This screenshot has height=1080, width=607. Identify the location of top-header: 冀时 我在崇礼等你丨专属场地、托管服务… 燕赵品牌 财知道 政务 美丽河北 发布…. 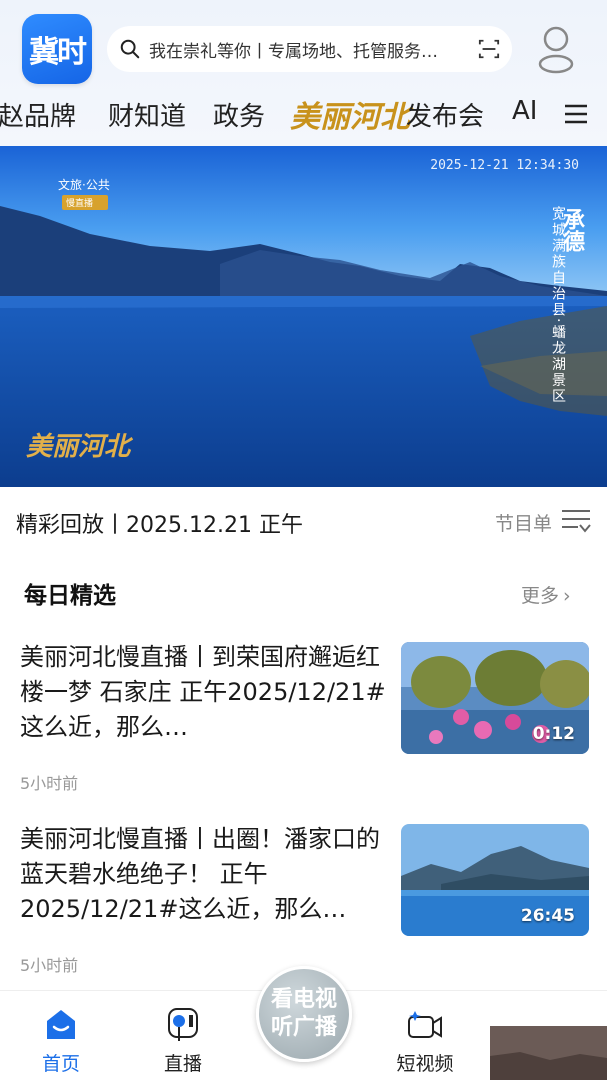
(303, 73).